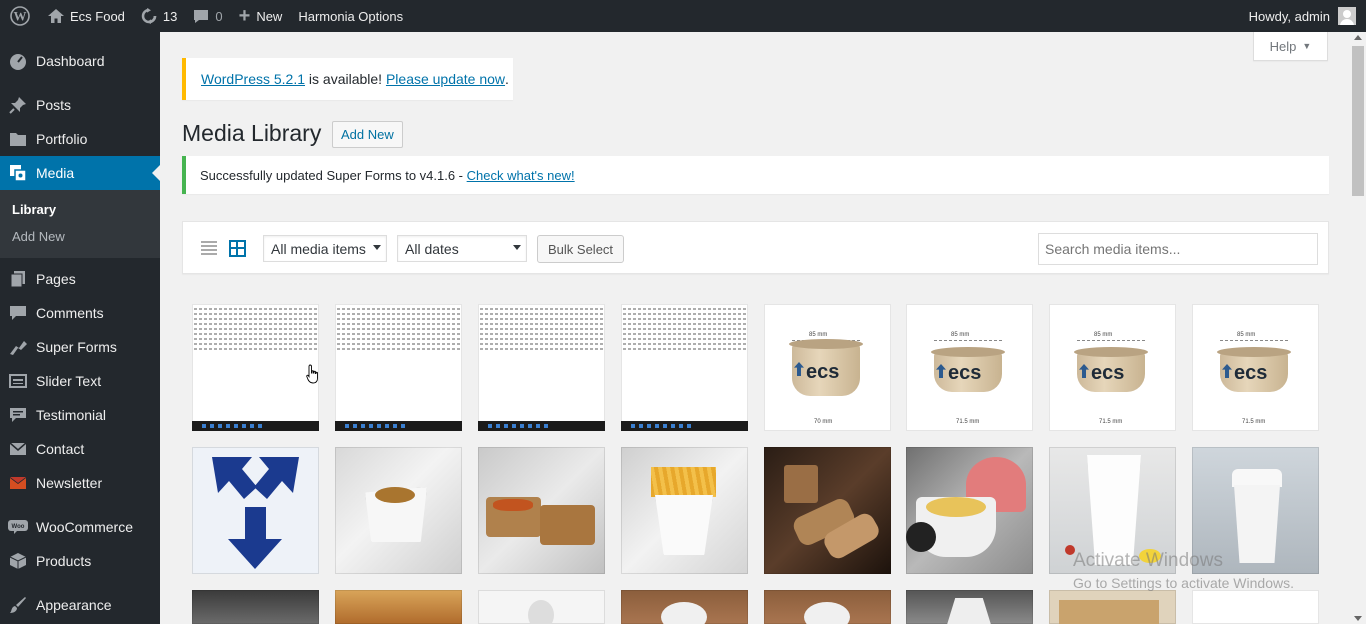  I want to click on wordpress-icon: W, so click(20, 16).